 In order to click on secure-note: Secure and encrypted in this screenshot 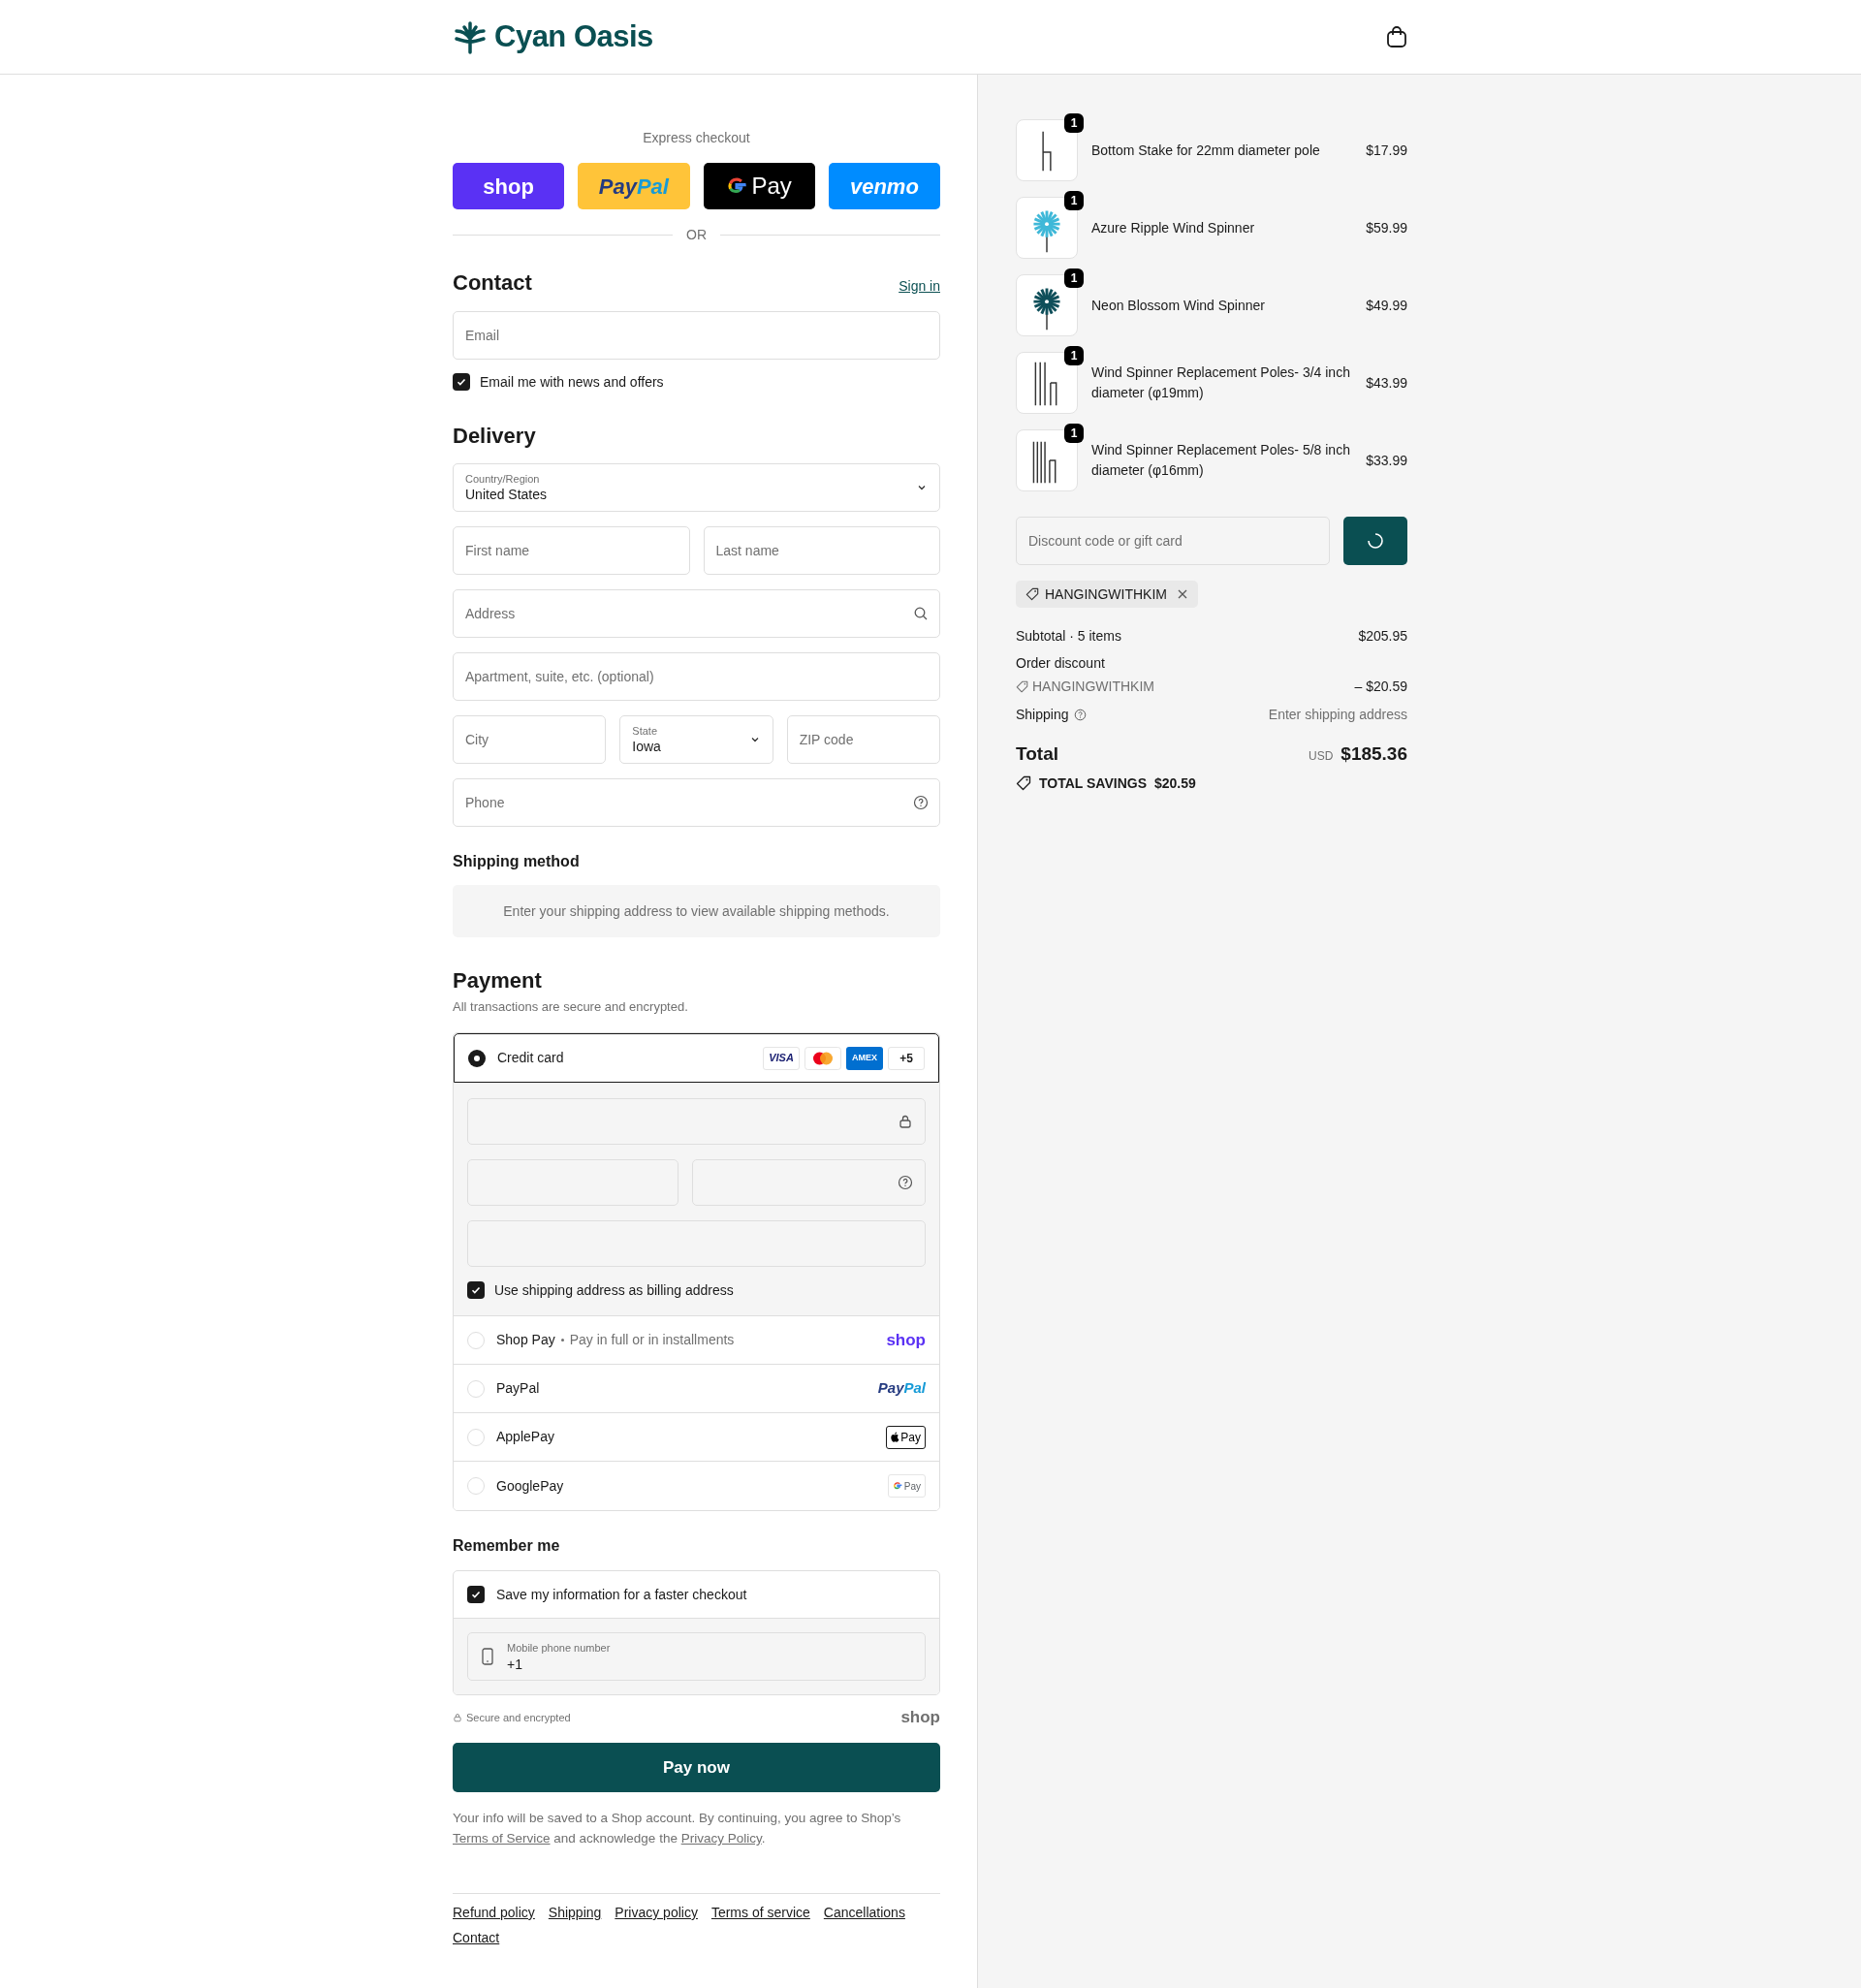, I will do `click(518, 1717)`.